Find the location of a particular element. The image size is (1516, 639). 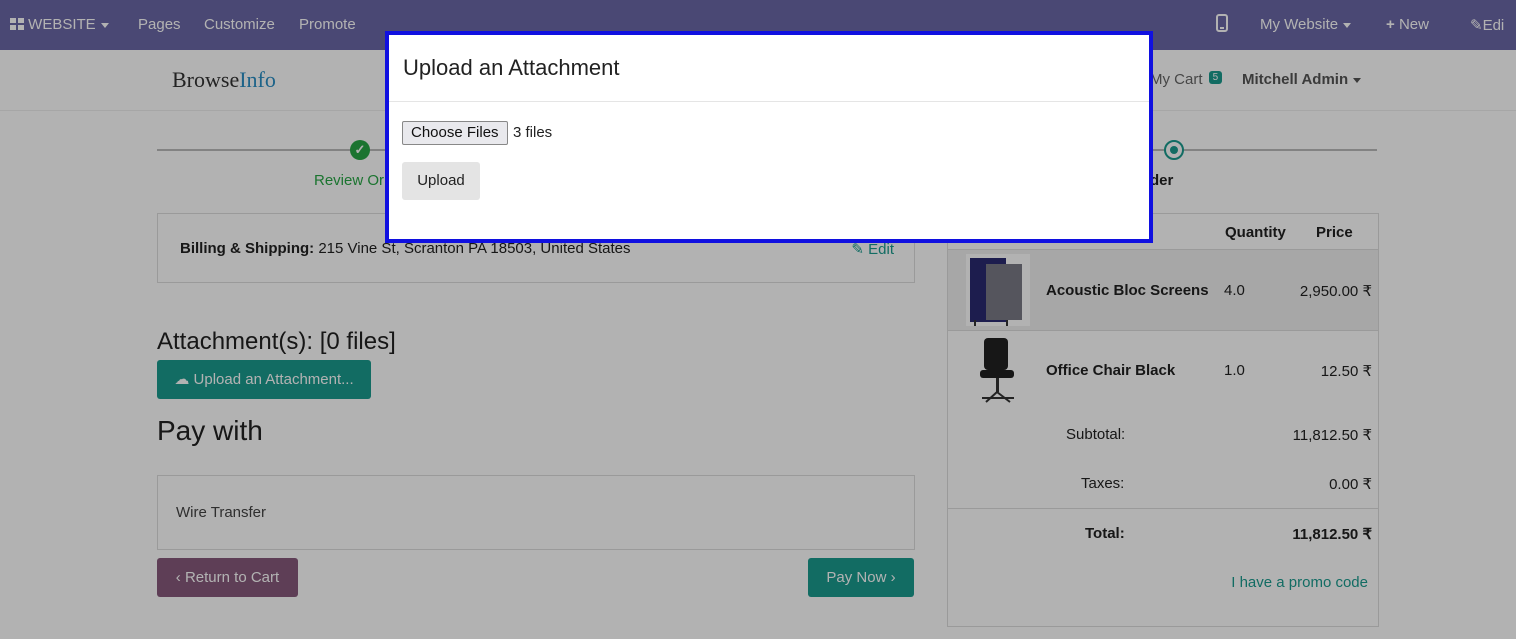

choose-files-button: Choose Files is located at coordinates (455, 133).